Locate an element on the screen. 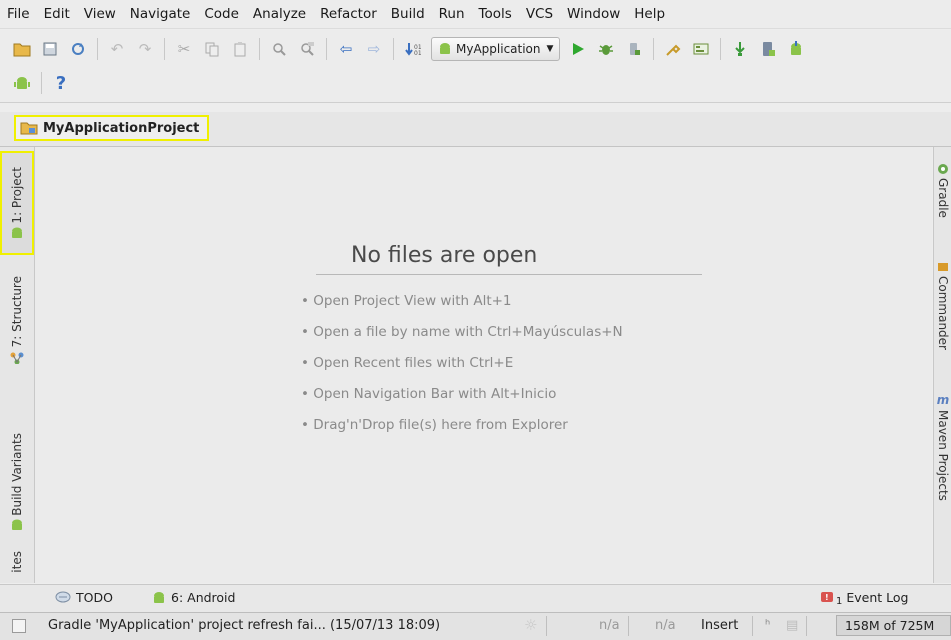 The height and width of the screenshot is (640, 951). run-icon is located at coordinates (578, 49).